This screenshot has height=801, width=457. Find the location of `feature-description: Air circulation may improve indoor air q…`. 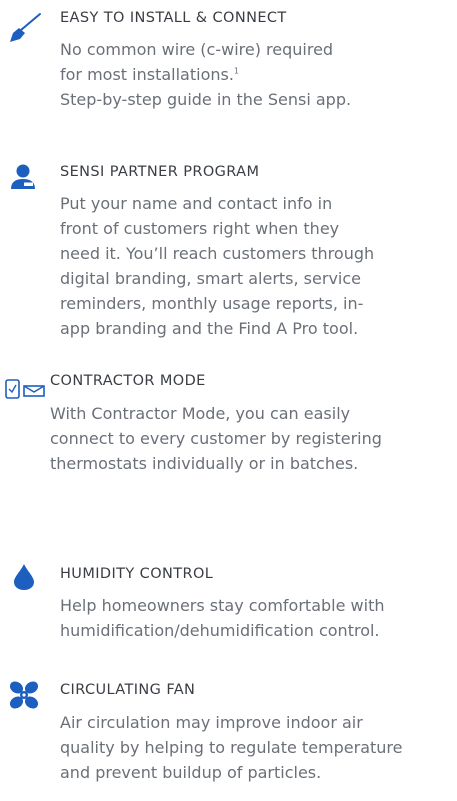

feature-description: Air circulation may improve indoor air q… is located at coordinates (231, 747).